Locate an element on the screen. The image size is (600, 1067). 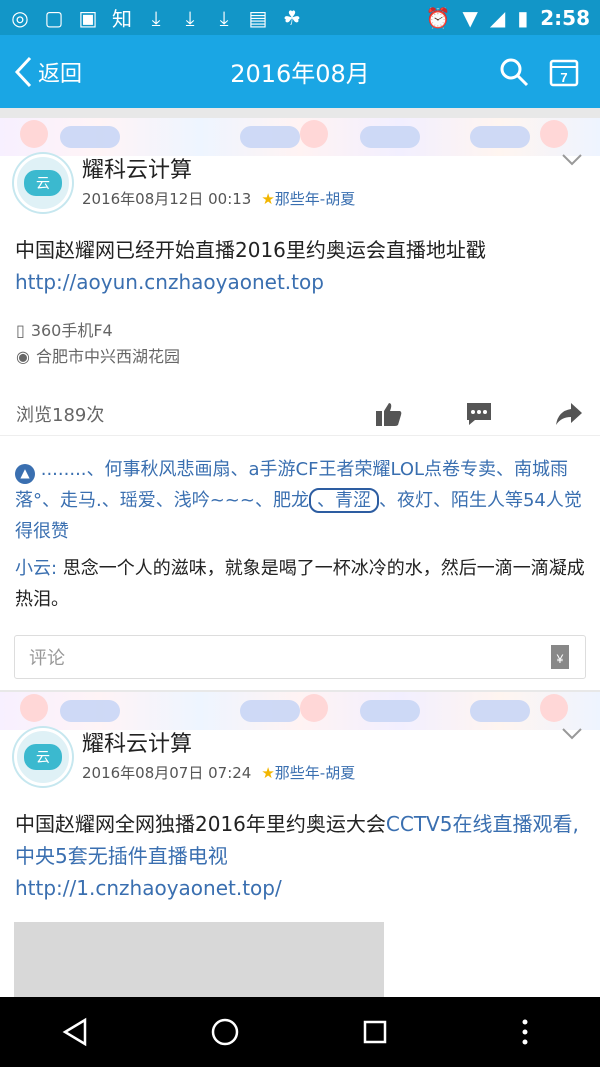
nav-menu-button is located at coordinates (525, 1032).